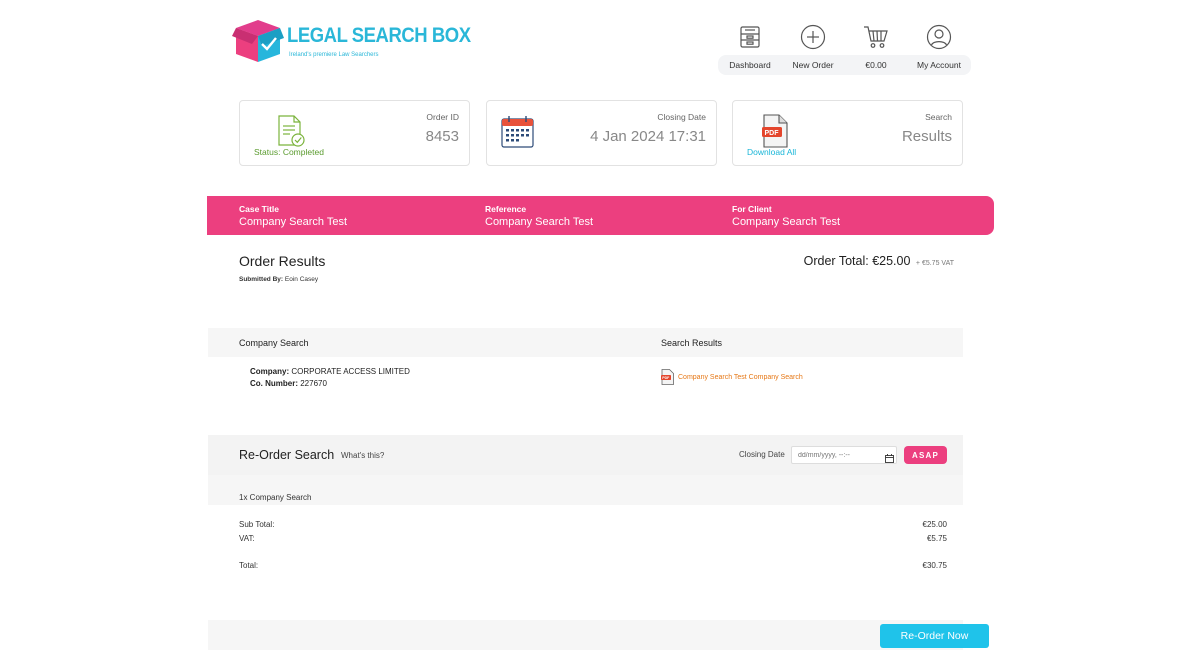 The width and height of the screenshot is (1200, 650). Describe the element at coordinates (876, 37) in the screenshot. I see `shopping-cart-icon` at that location.